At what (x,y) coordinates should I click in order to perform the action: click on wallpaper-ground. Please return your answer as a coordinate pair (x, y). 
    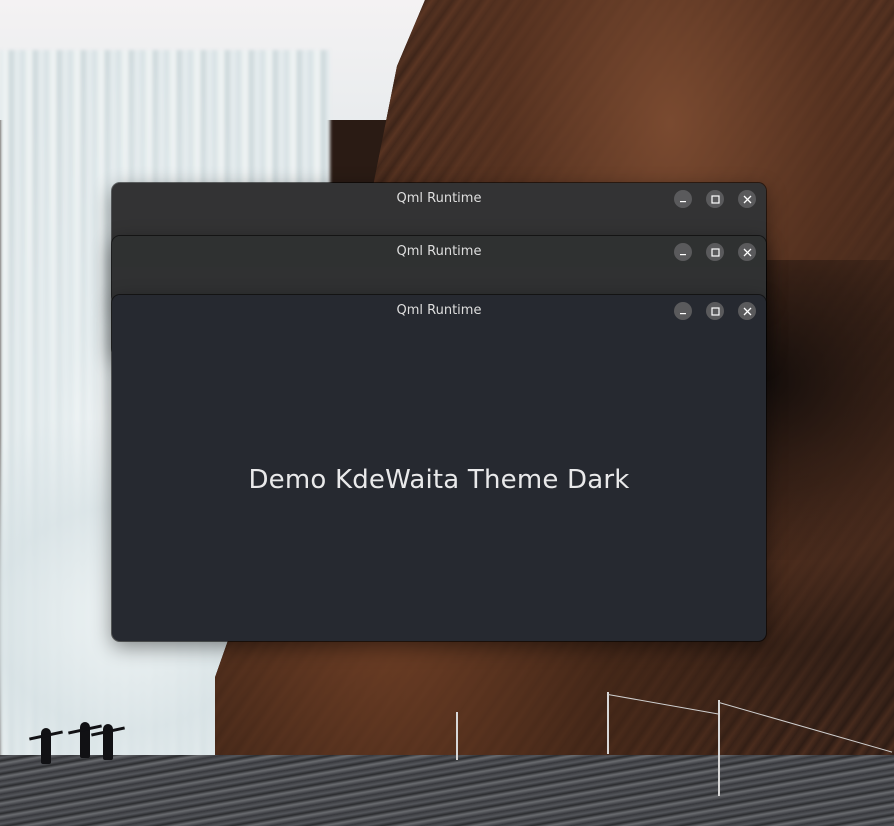
    Looking at the image, I should click on (447, 790).